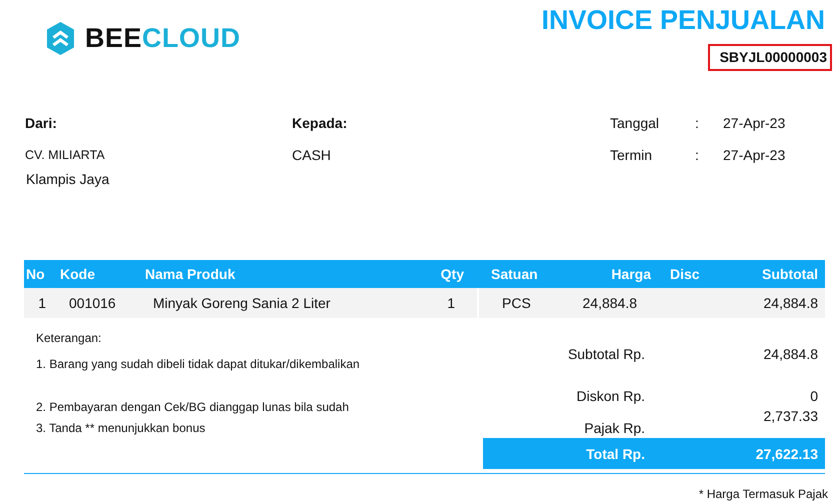  I want to click on invoice-number: SBYJL00000003, so click(770, 57).